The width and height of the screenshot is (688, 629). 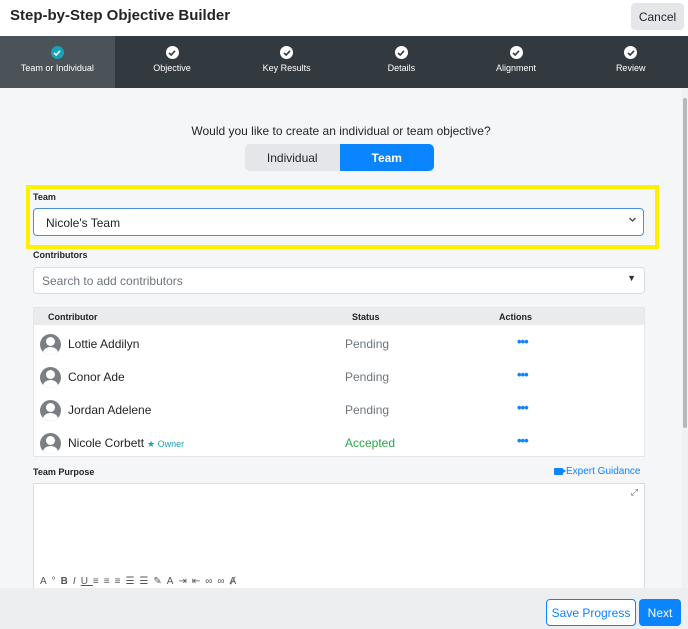 I want to click on align-right-icon: ≡, so click(x=120, y=581).